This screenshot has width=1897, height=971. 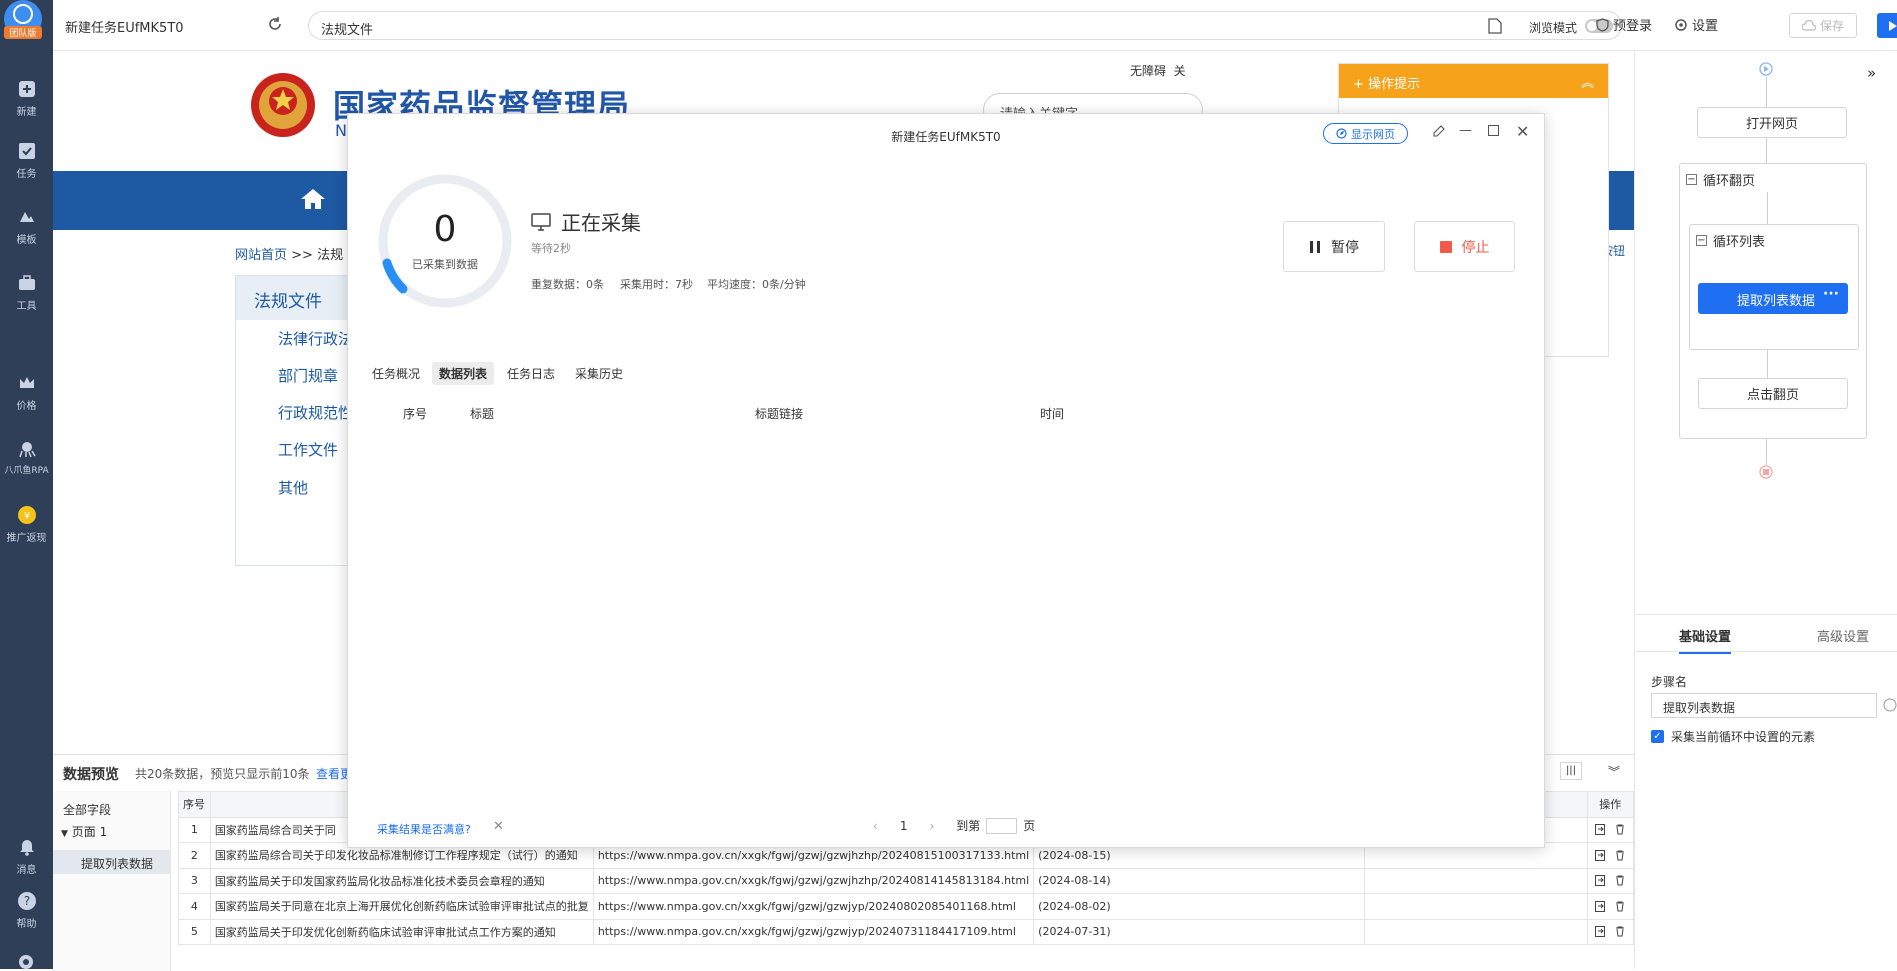 I want to click on side-item-normative: 行政规范性, so click(x=315, y=412).